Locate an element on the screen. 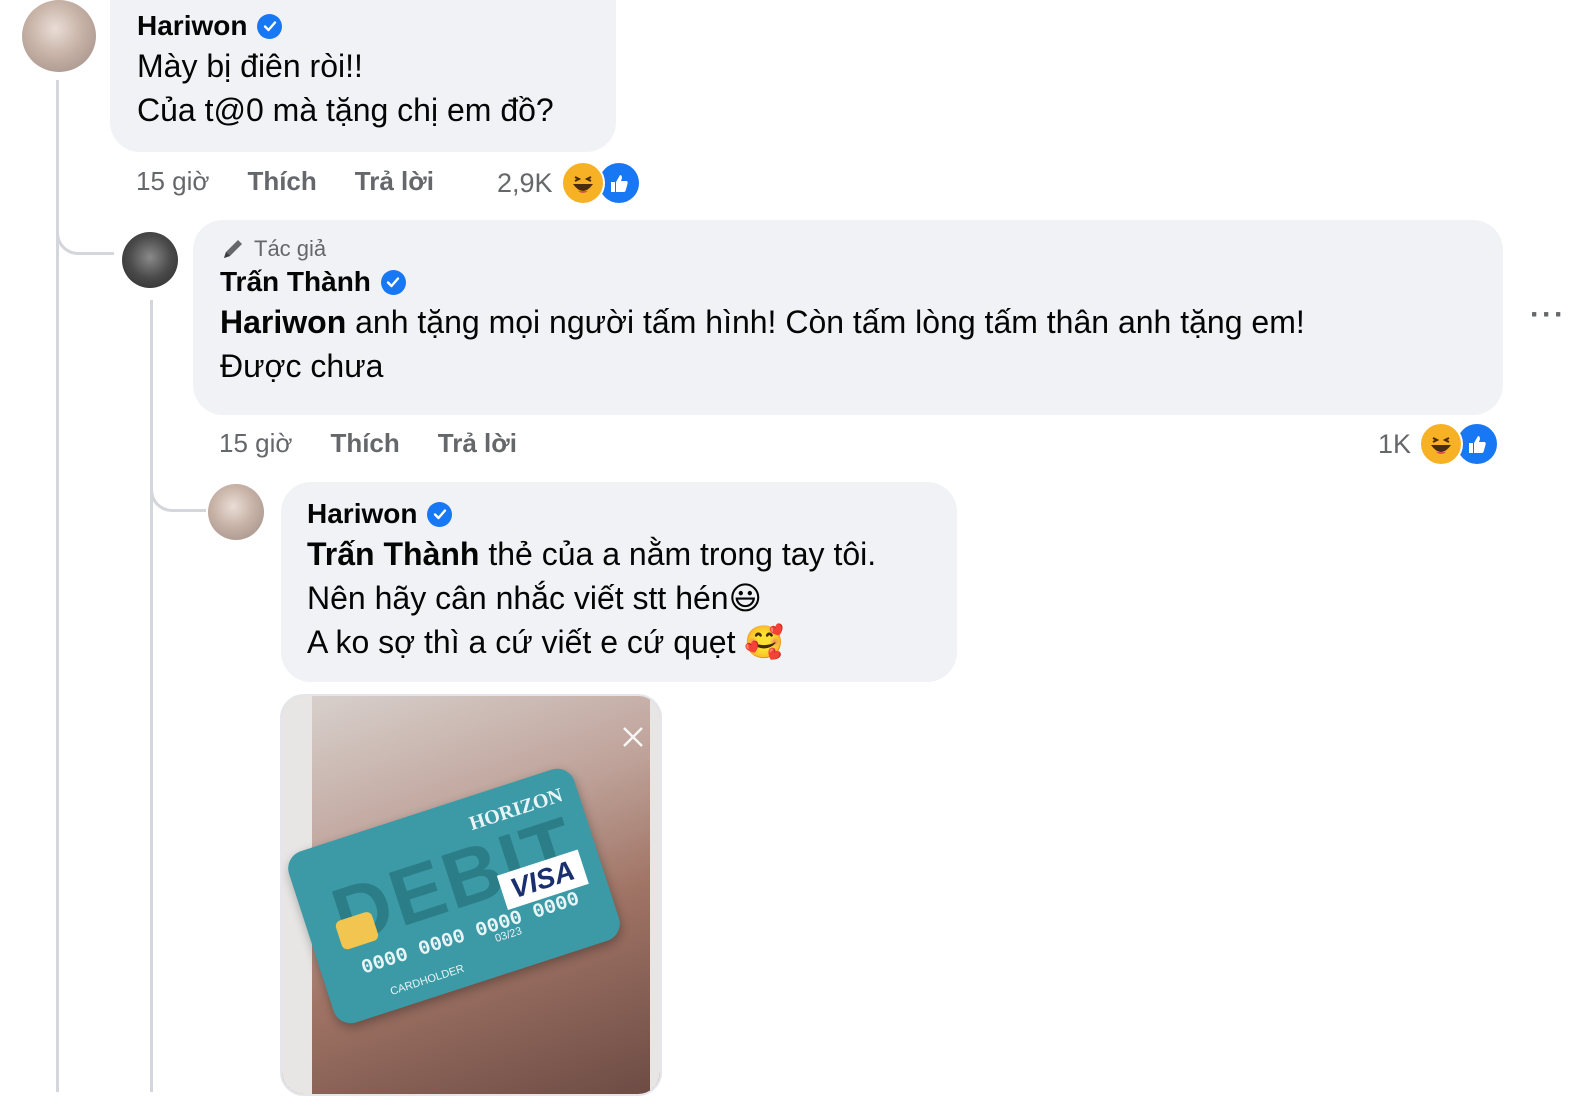 This screenshot has width=1582, height=1096. reaction-summary: 2,9K is located at coordinates (569, 183).